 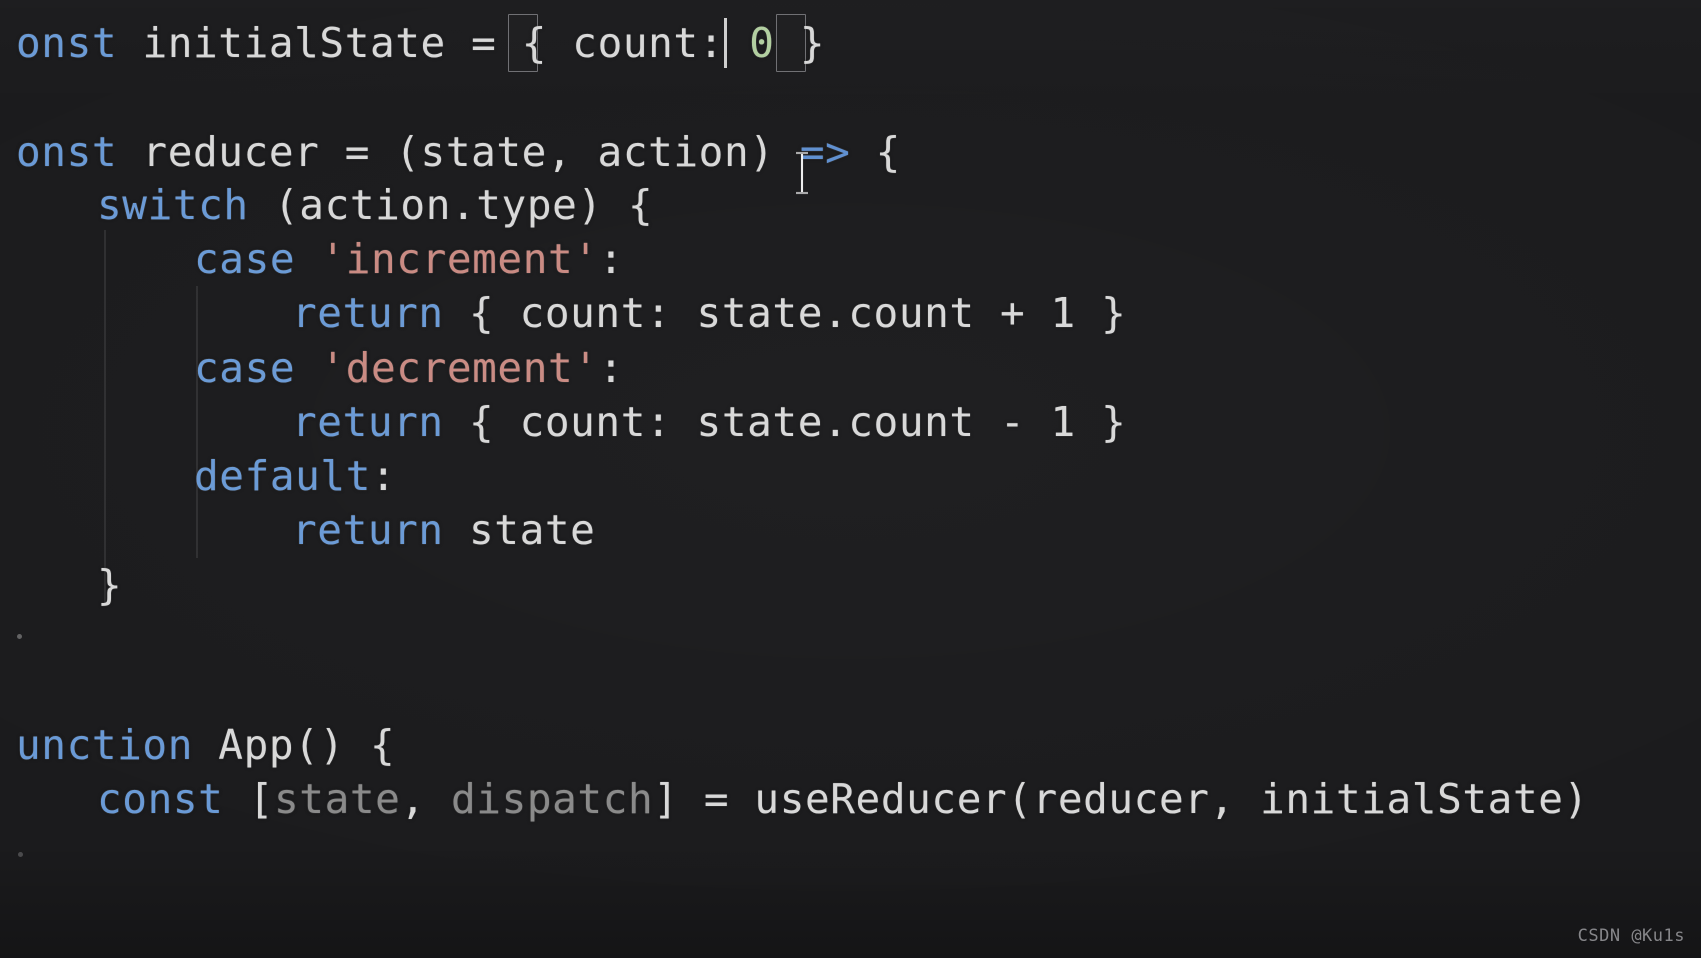 I want to click on token-reducer-params: reducer = (state, action), so click(x=458, y=152).